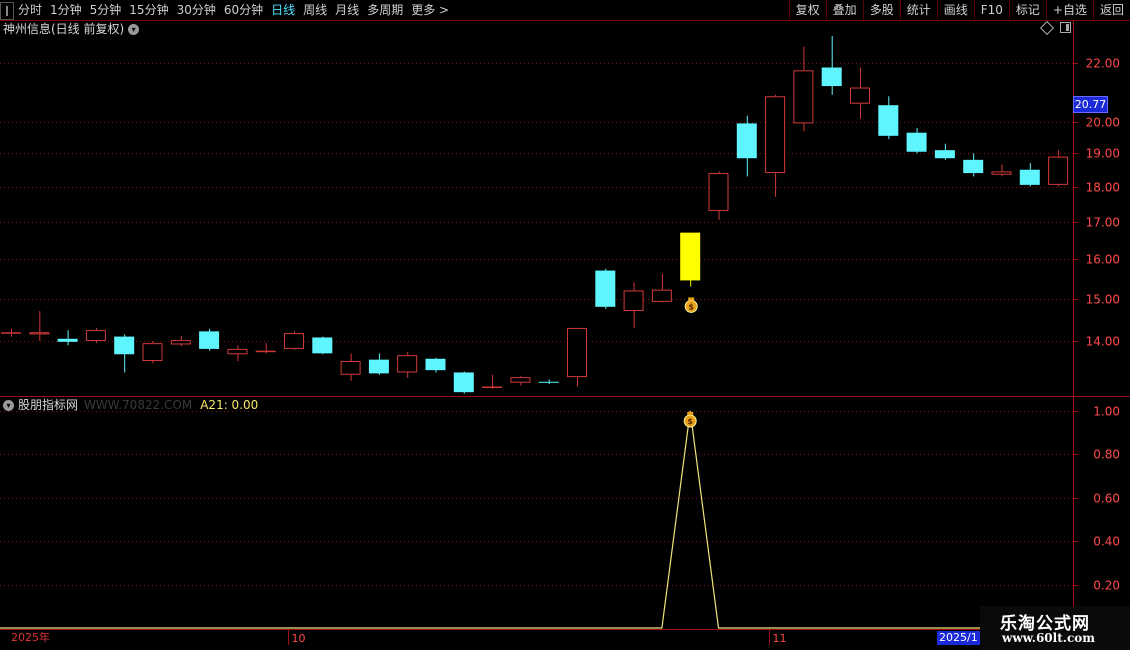 The width and height of the screenshot is (1130, 650). I want to click on indicator-tick-label: 0.40, so click(1106, 542).